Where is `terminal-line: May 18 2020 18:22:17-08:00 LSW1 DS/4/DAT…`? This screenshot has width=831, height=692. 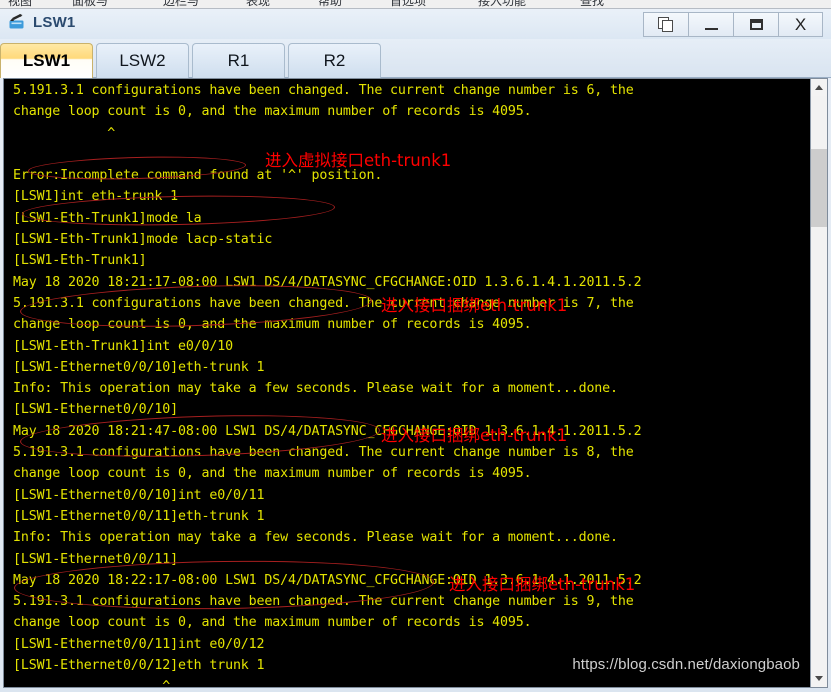
terminal-line: May 18 2020 18:22:17-08:00 LSW1 DS/4/DAT… is located at coordinates (327, 580).